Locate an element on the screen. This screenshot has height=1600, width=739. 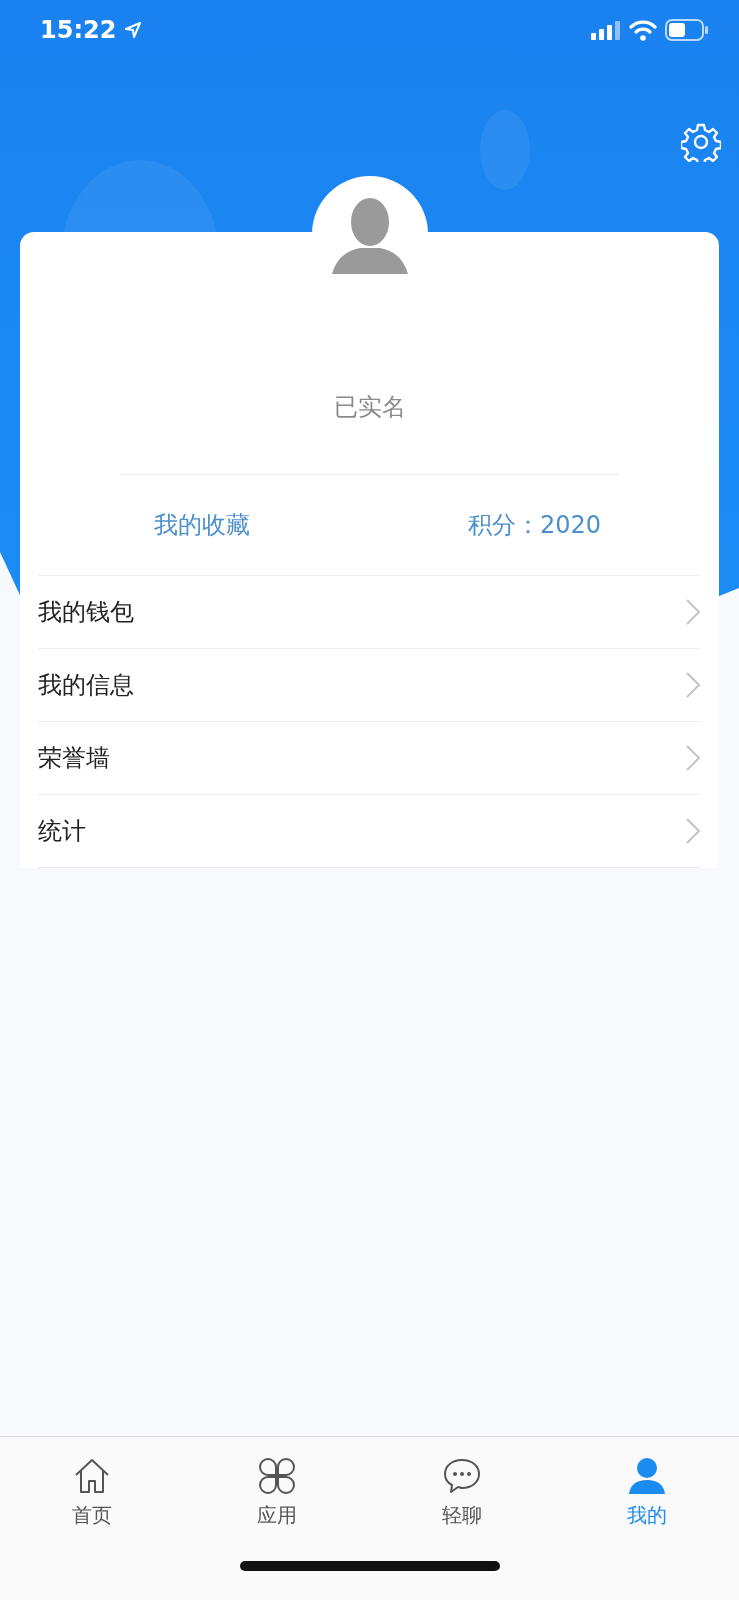
menu-item: 统计 is located at coordinates (369, 831).